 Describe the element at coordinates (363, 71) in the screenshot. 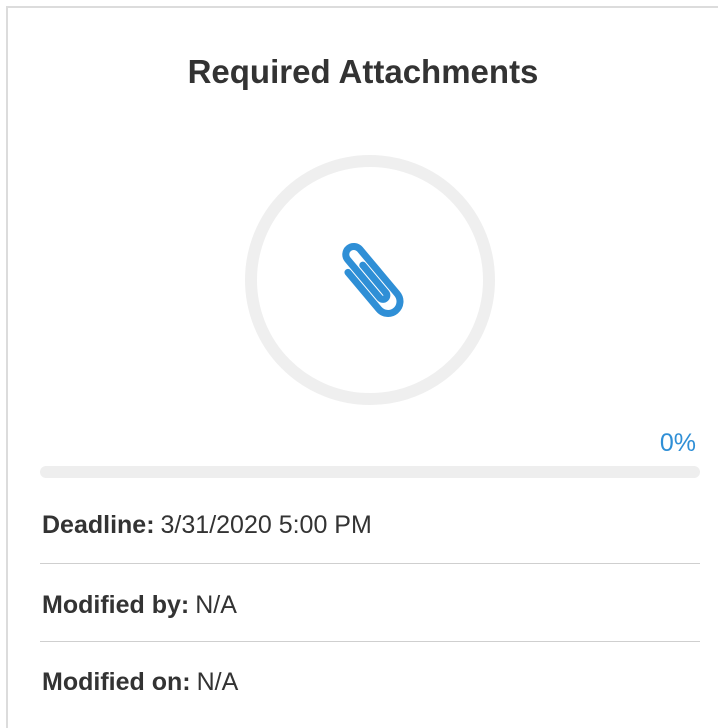

I see `card-title: Required Attachments` at that location.